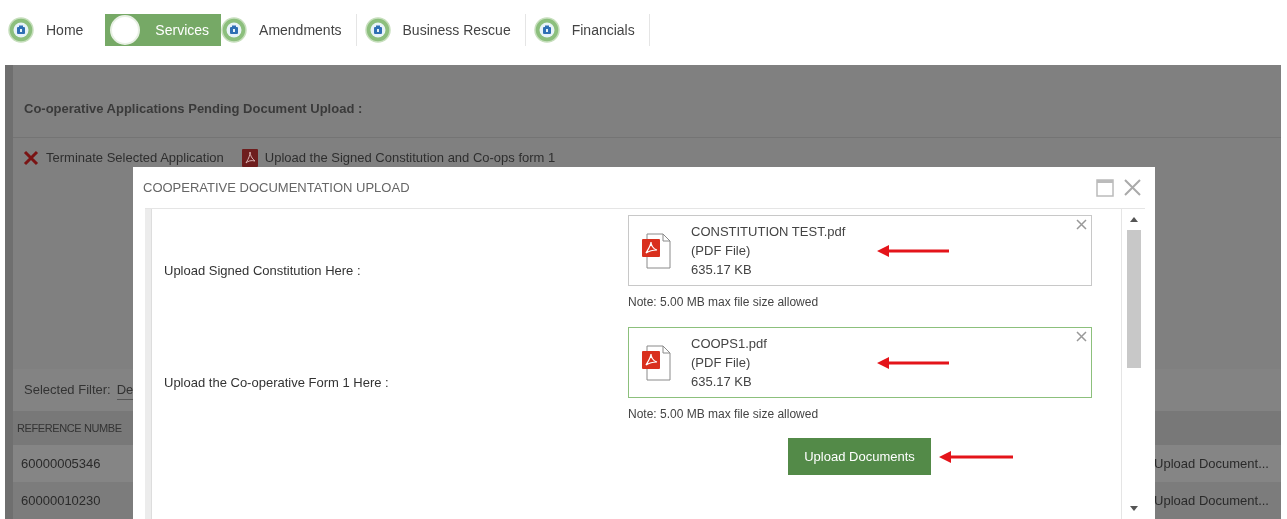 This screenshot has width=1287, height=519. Describe the element at coordinates (249, 158) in the screenshot. I see `pdf-icon` at that location.